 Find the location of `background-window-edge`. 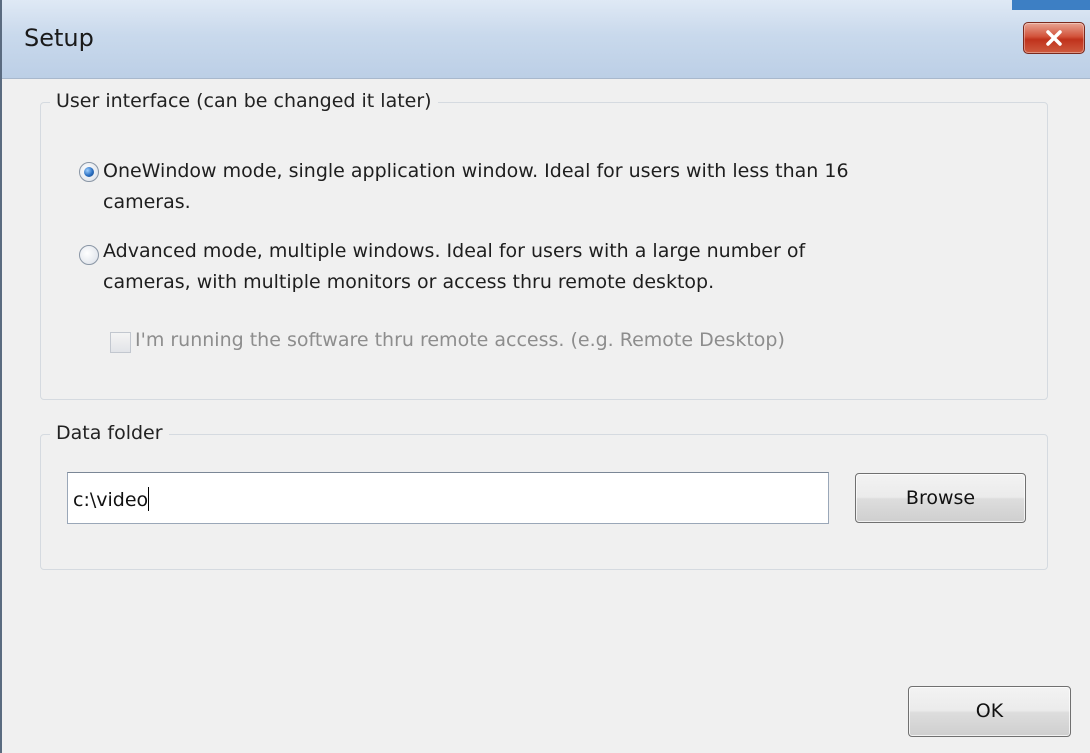

background-window-edge is located at coordinates (1051, 5).